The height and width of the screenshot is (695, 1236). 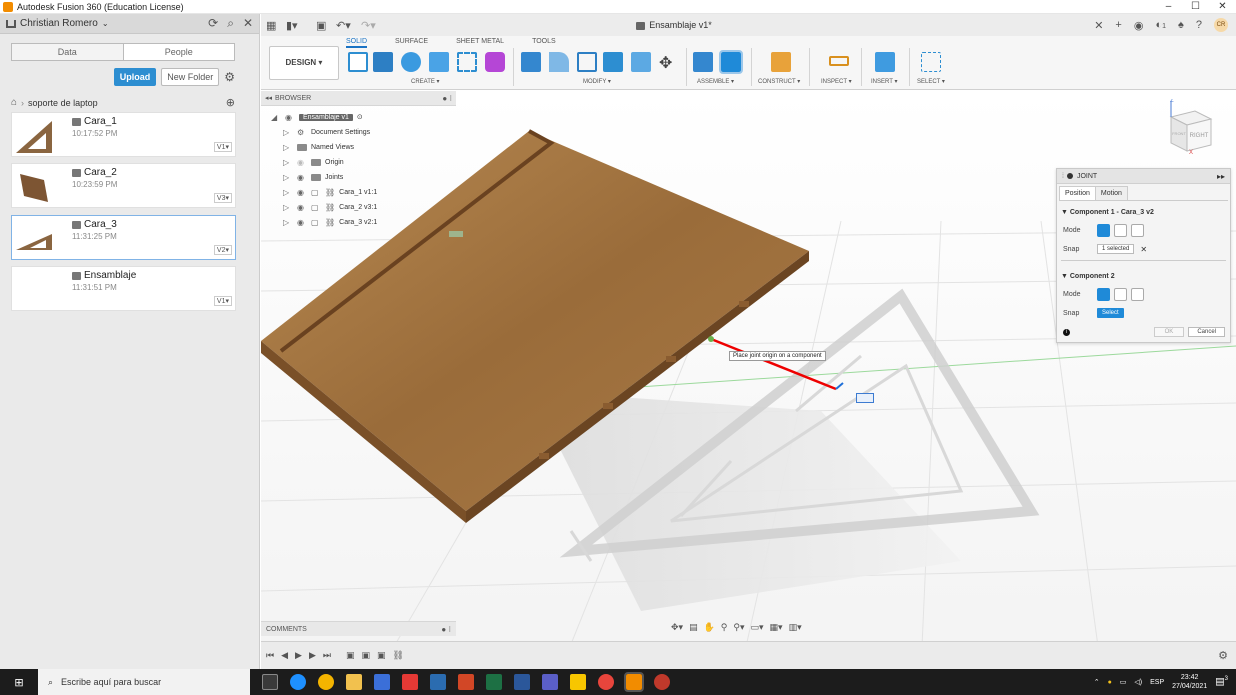 What do you see at coordinates (1199, 25) in the screenshot?
I see `help-icon: ?` at bounding box center [1199, 25].